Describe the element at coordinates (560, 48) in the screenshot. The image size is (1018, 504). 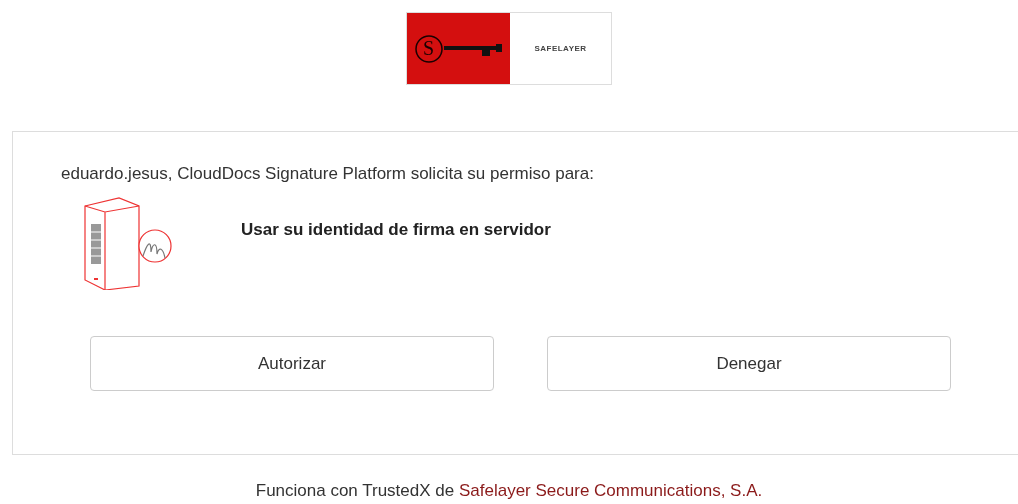
I see `logo-text: SAFELAYER` at that location.